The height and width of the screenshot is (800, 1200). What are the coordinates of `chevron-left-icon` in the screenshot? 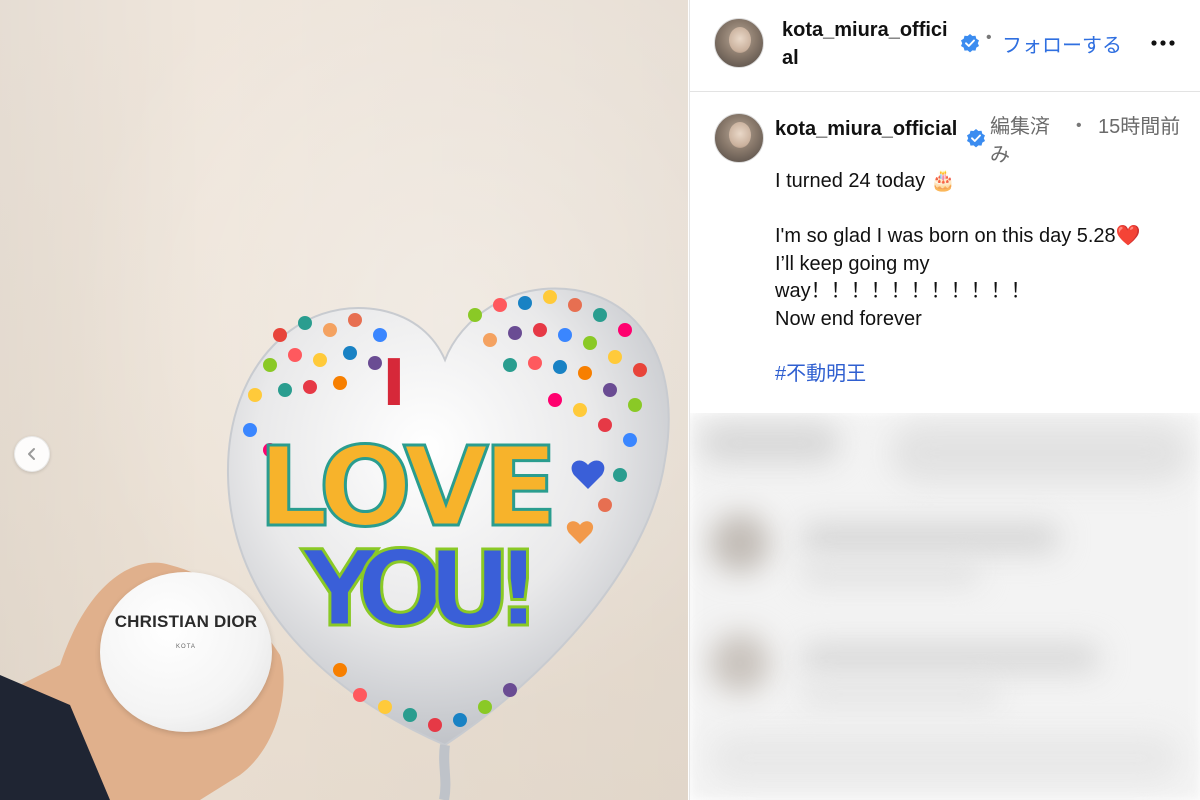 It's located at (31, 454).